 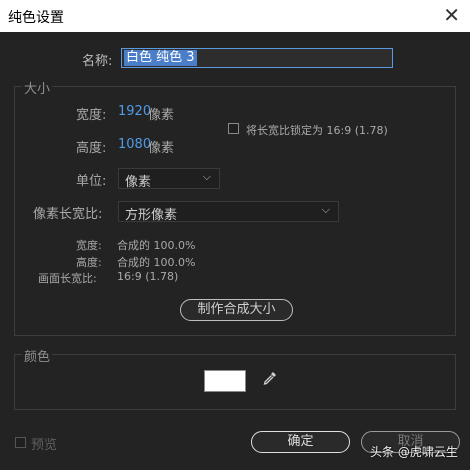 I want to click on ok-button: 确定, so click(x=300, y=442).